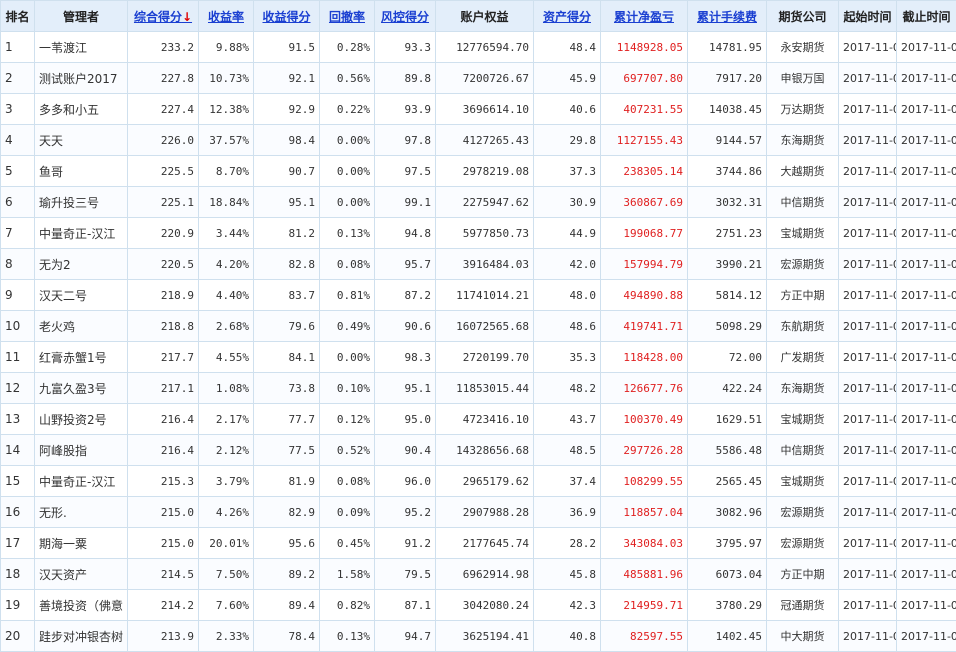 This screenshot has width=956, height=652. What do you see at coordinates (727, 140) in the screenshot?
I see `cell-fees: 9144.57` at bounding box center [727, 140].